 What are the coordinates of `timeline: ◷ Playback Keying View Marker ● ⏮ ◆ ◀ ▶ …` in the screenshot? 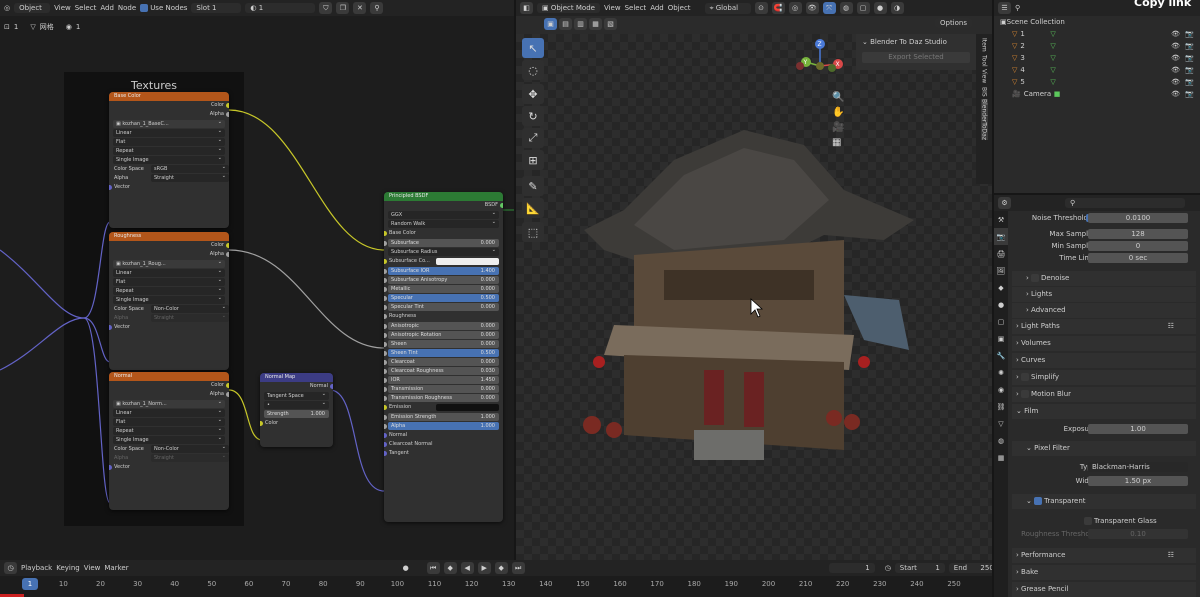 It's located at (496, 578).